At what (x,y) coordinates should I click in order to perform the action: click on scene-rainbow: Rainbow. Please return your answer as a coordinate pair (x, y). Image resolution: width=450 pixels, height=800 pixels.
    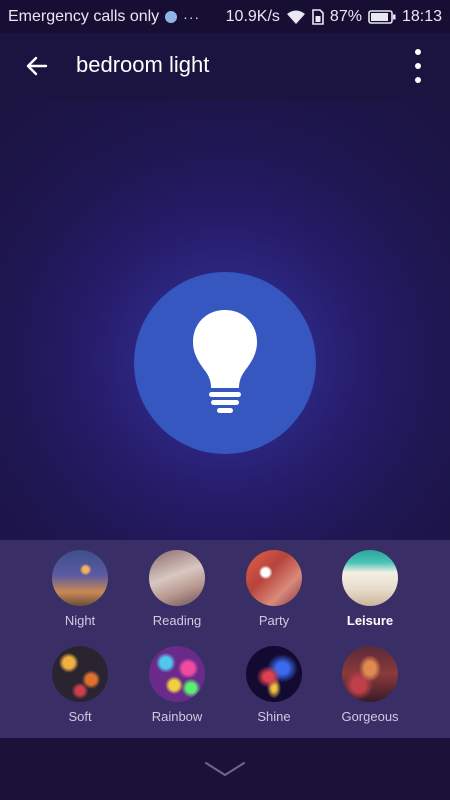
    Looking at the image, I should click on (177, 685).